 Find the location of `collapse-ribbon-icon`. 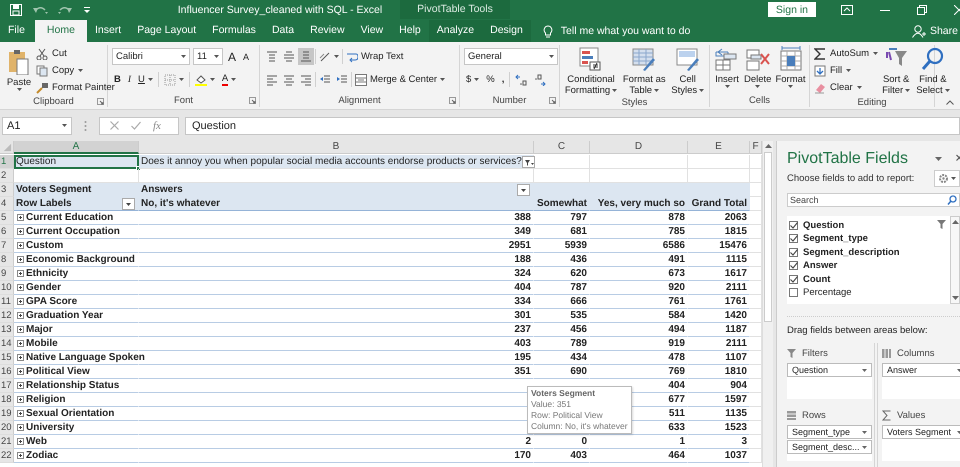

collapse-ribbon-icon is located at coordinates (950, 102).